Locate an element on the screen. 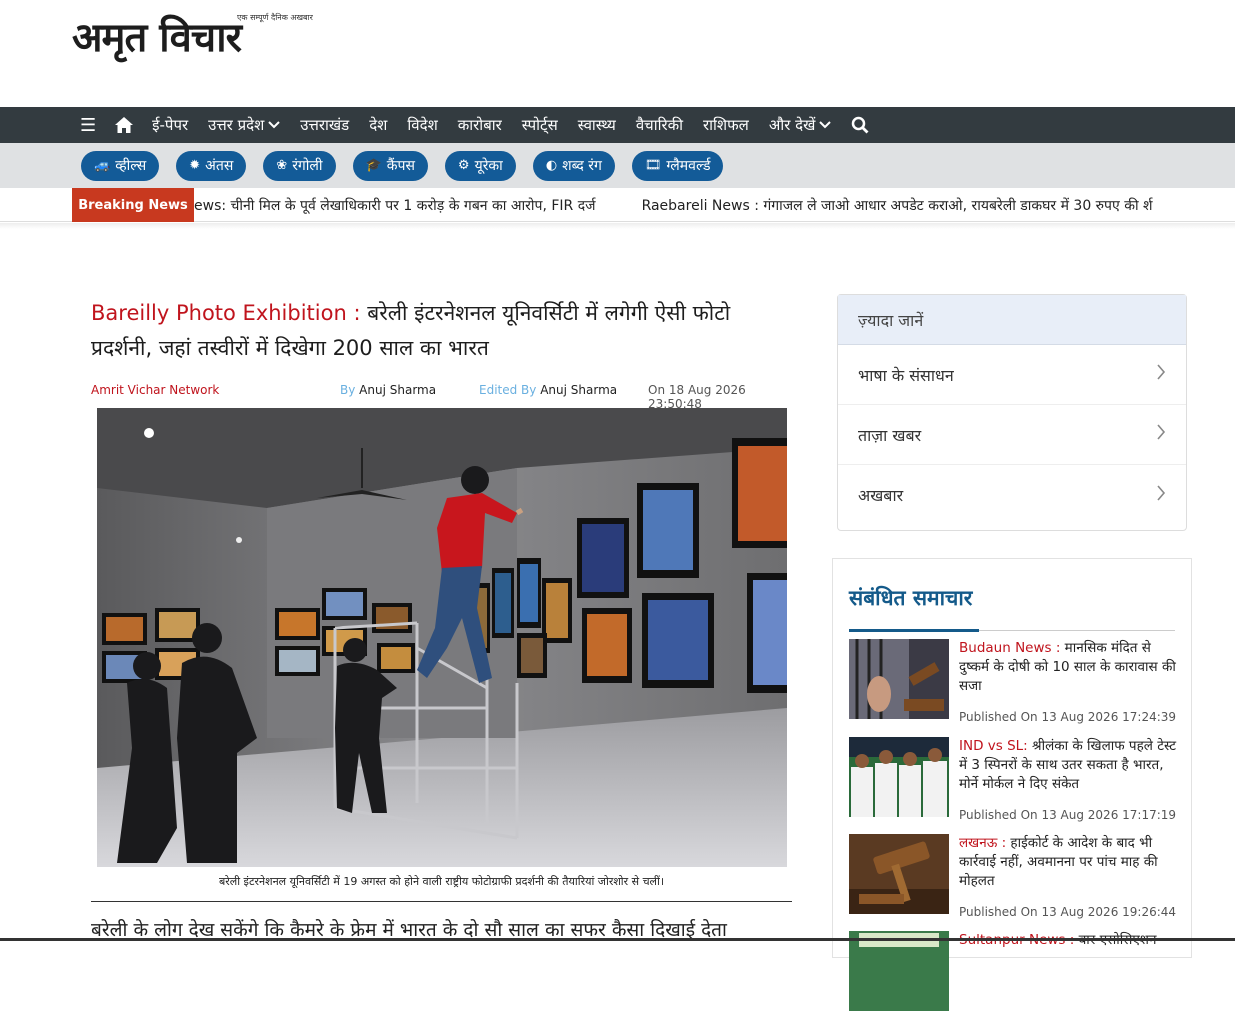 The image size is (1235, 1011). car-icon: 🚙 is located at coordinates (102, 165).